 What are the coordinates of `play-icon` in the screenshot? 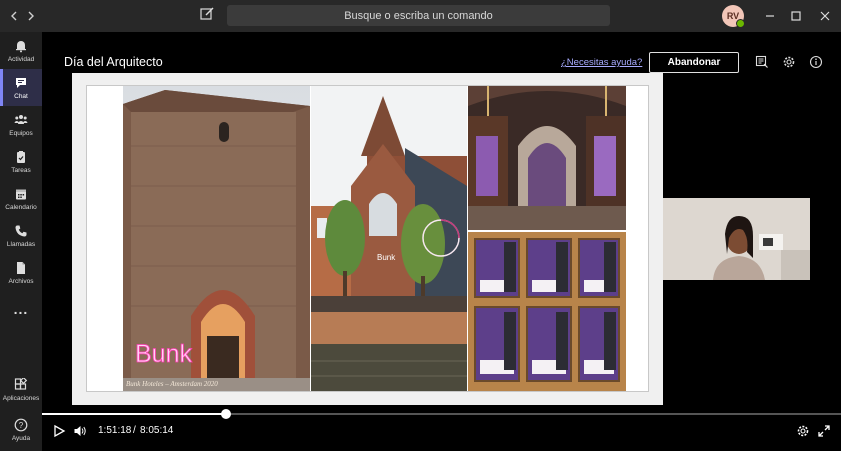 It's located at (59, 431).